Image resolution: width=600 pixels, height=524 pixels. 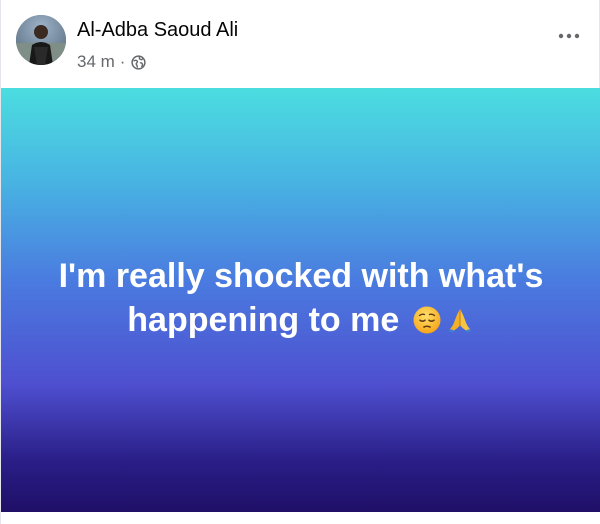 I want to click on author-avatar, so click(x=41, y=40).